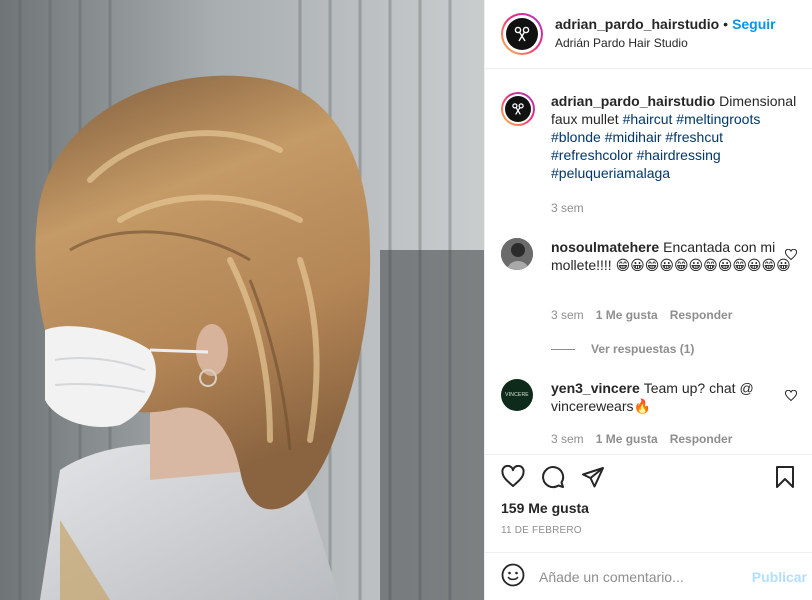  I want to click on caption-username: adrian_pardo_hairstudio, so click(633, 101).